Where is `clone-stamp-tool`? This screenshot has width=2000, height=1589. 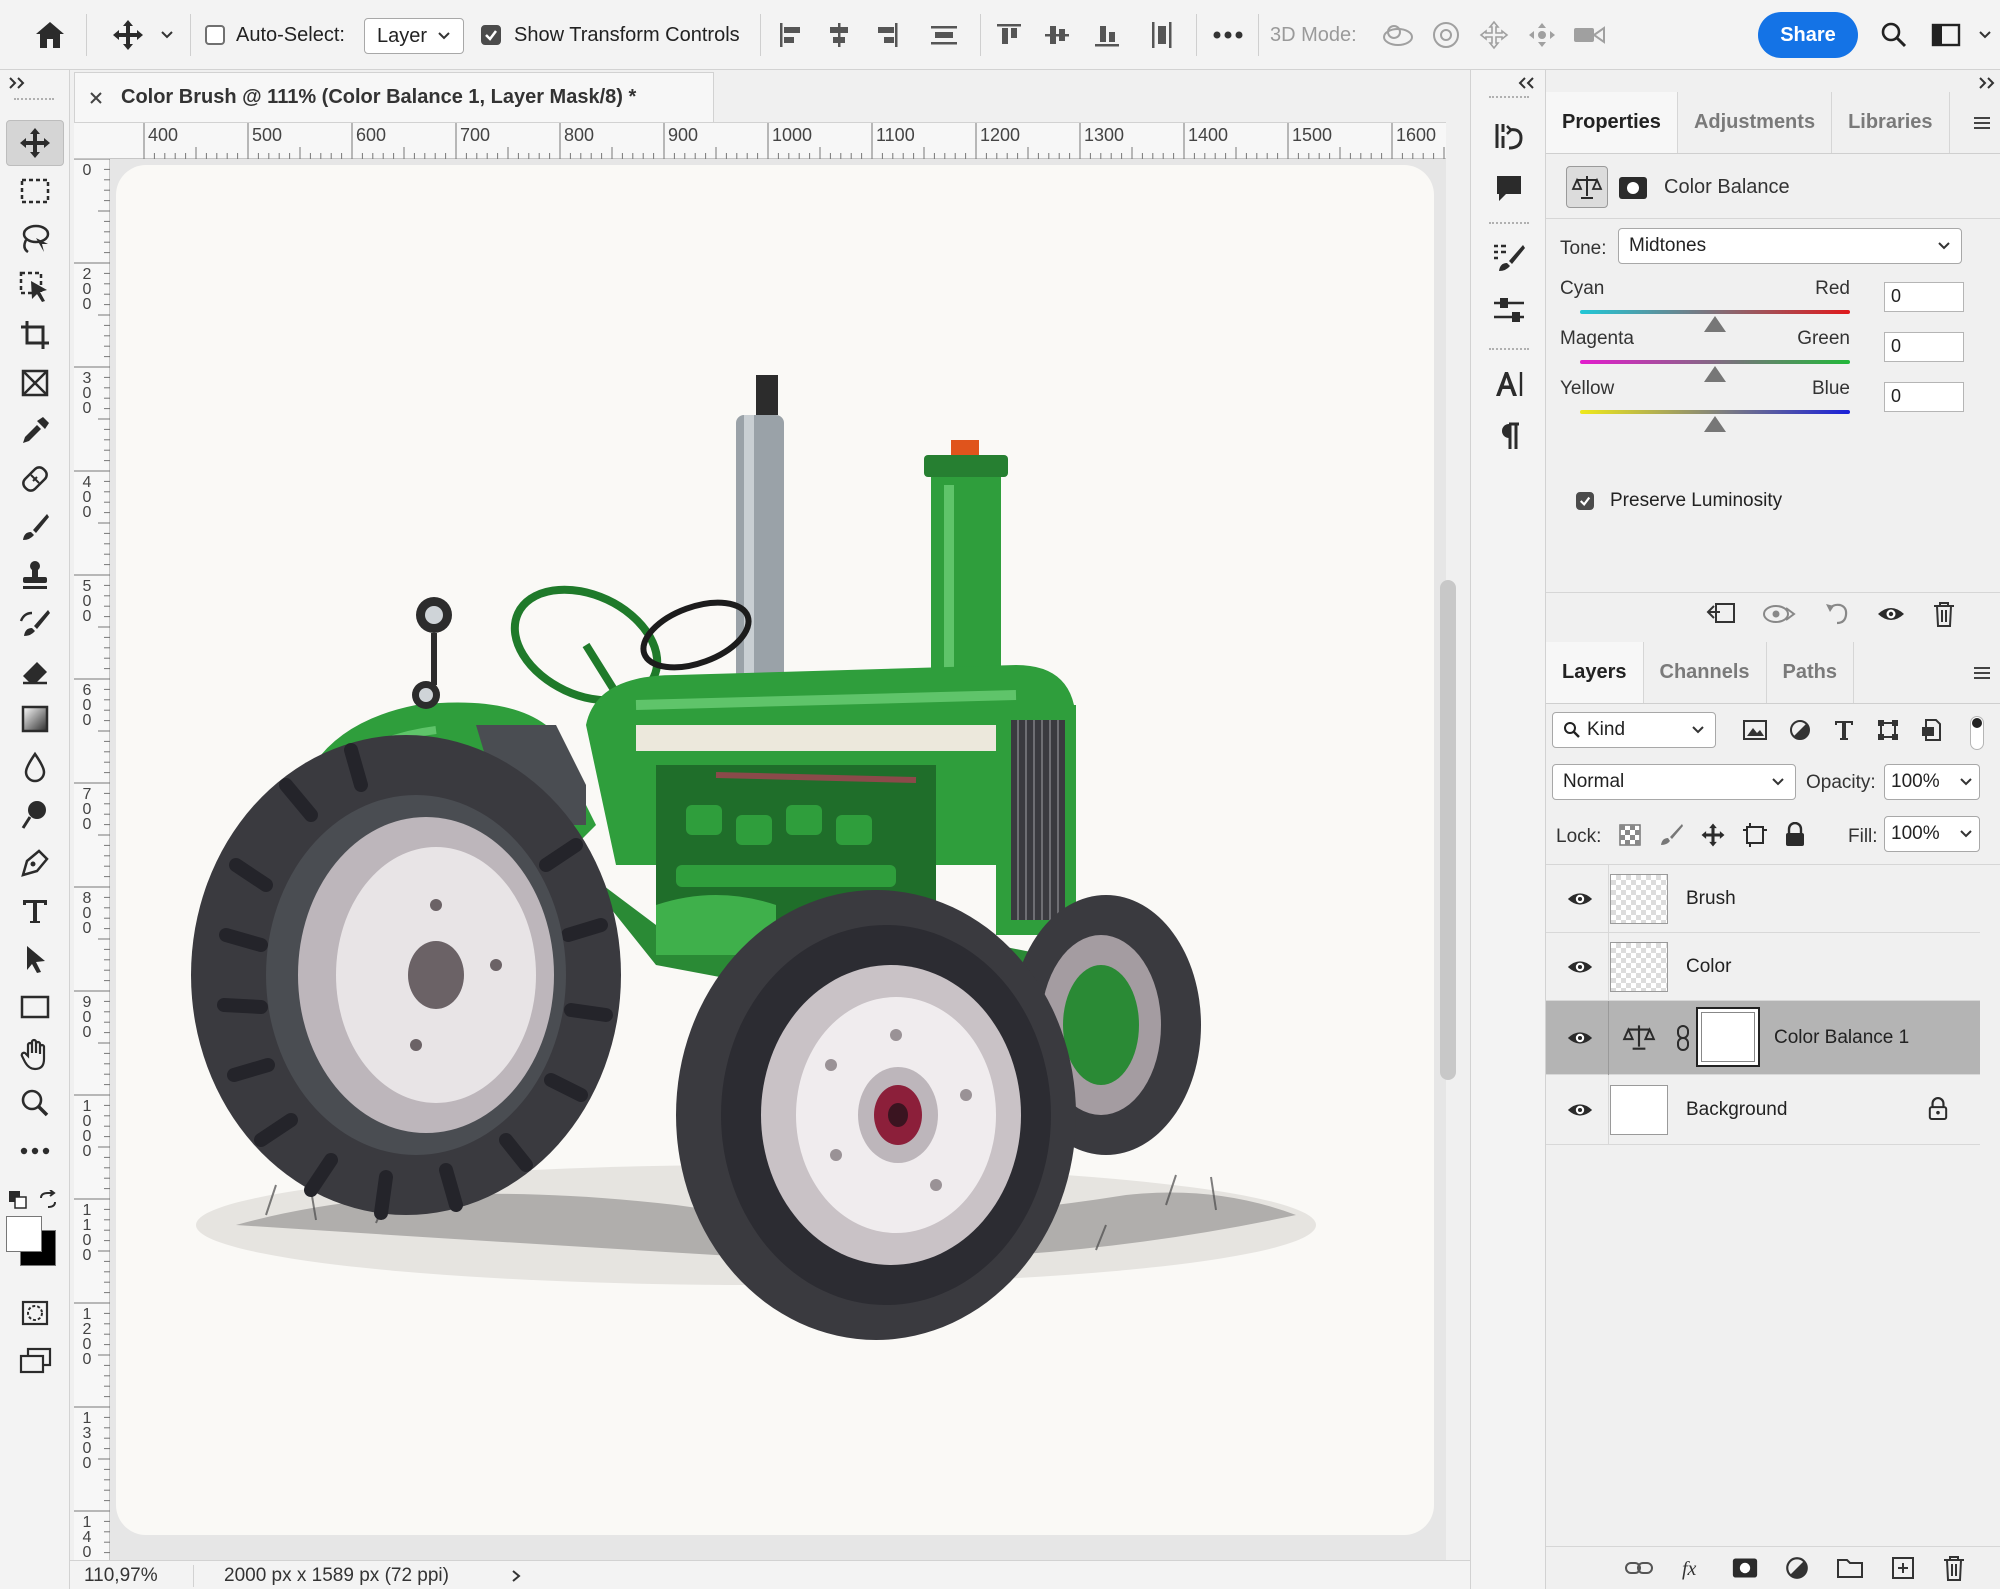 clone-stamp-tool is located at coordinates (35, 575).